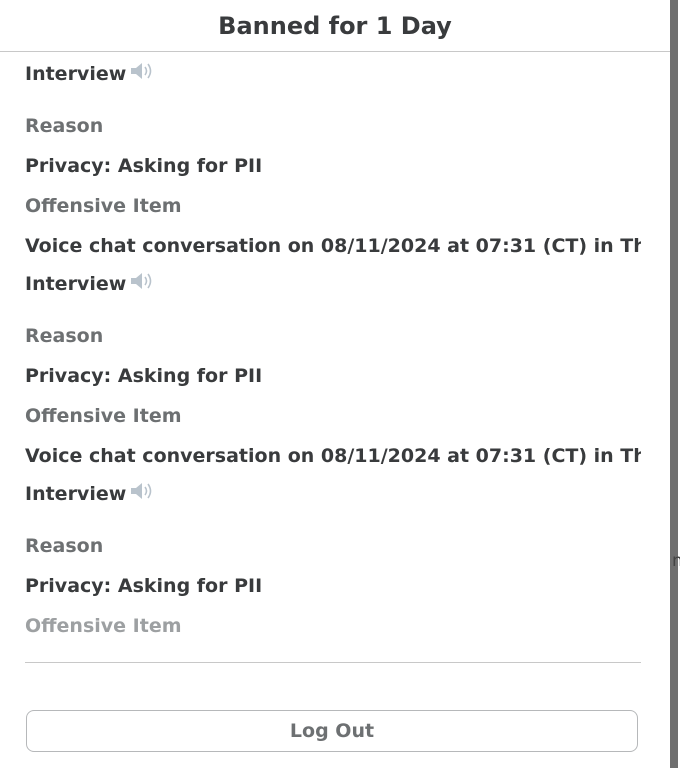  Describe the element at coordinates (333, 662) in the screenshot. I see `footer-divider` at that location.